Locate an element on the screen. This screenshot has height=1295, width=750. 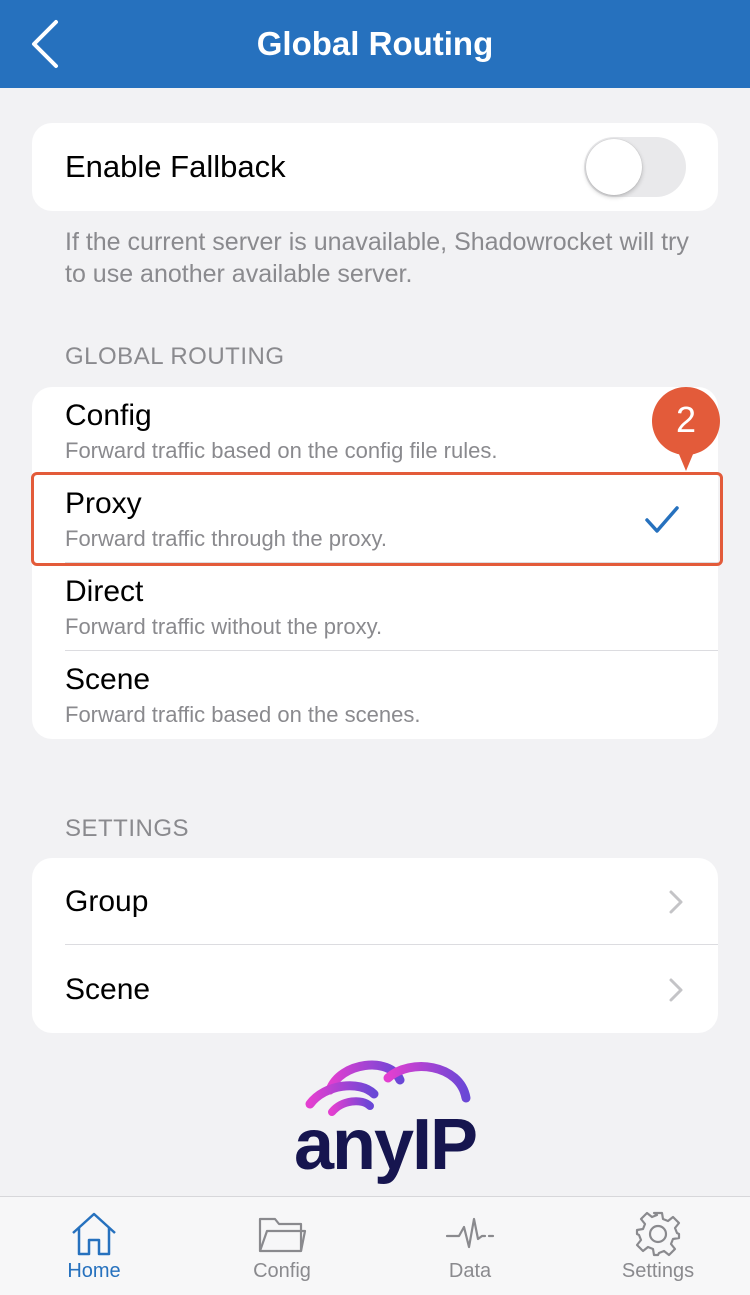
tab-label: Home is located at coordinates (94, 1271).